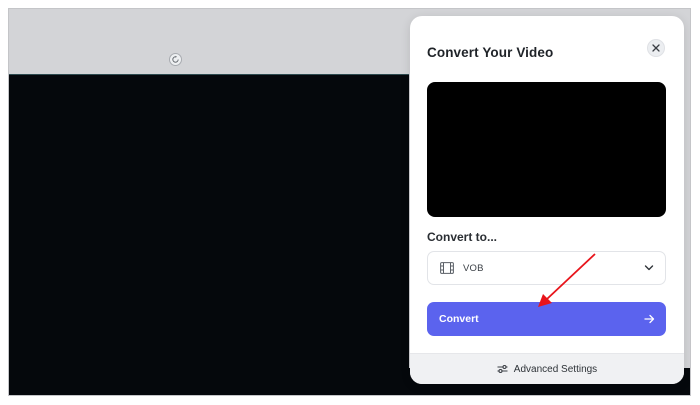 The image size is (700, 405). I want to click on chevron-down-icon, so click(649, 268).